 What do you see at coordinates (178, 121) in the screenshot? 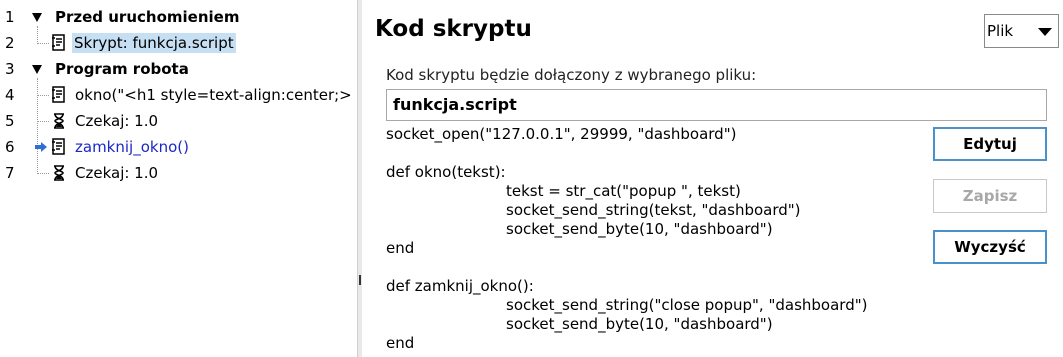
I see `tree-row-wait: 5 Czekaj: 1.0` at bounding box center [178, 121].